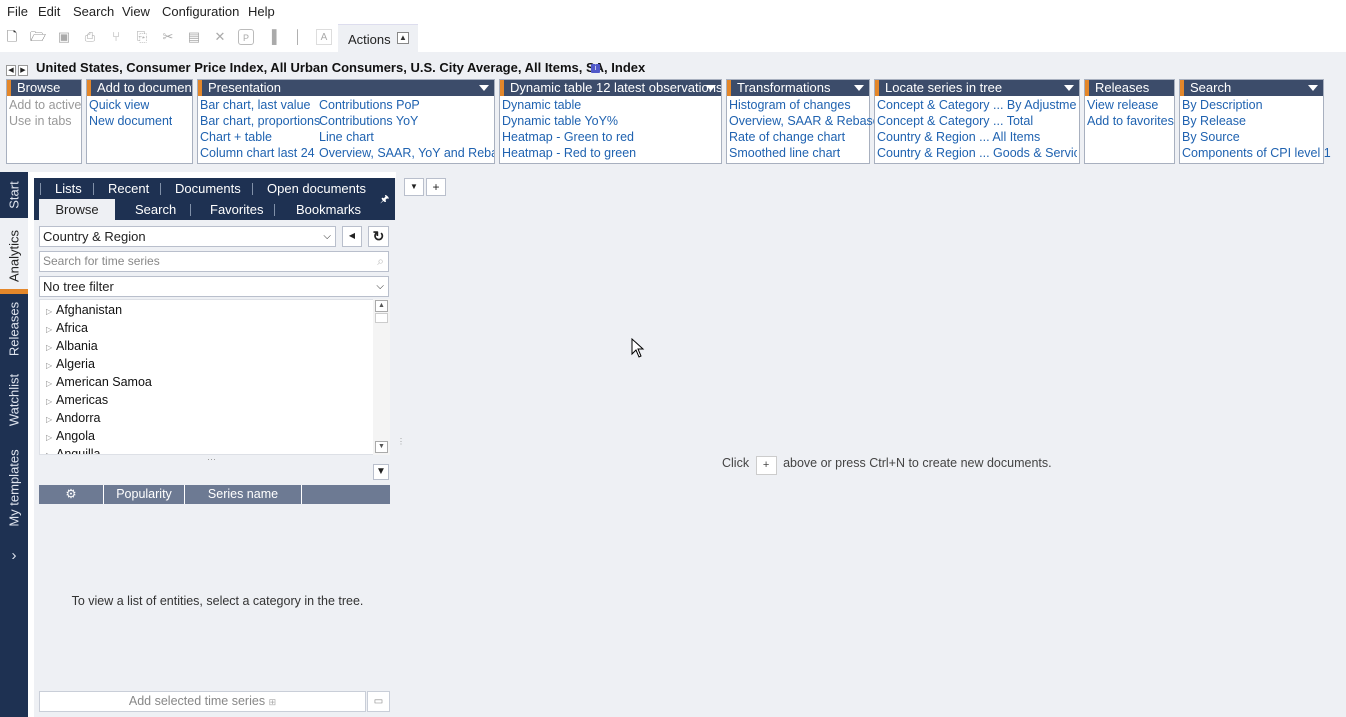 Image resolution: width=1346 pixels, height=717 pixels. What do you see at coordinates (369, 105) in the screenshot?
I see `presentation-item: Contributions PoP` at bounding box center [369, 105].